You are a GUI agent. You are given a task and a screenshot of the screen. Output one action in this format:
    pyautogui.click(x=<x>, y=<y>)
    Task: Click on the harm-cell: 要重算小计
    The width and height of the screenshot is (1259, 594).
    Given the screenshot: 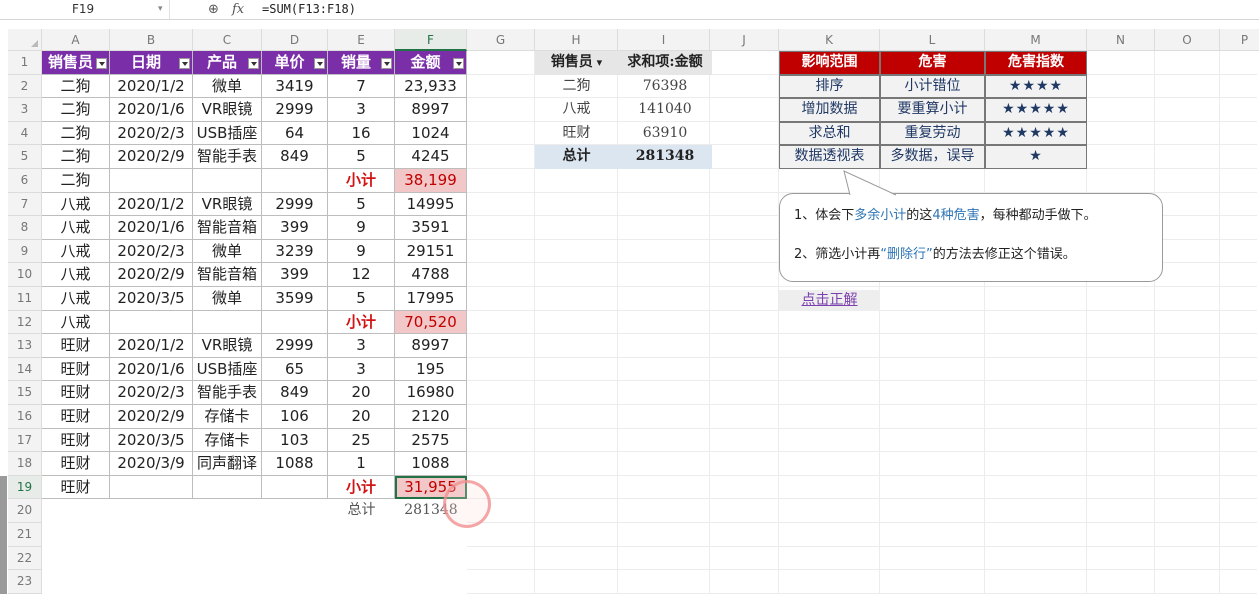 What is the action you would take?
    pyautogui.click(x=932, y=110)
    